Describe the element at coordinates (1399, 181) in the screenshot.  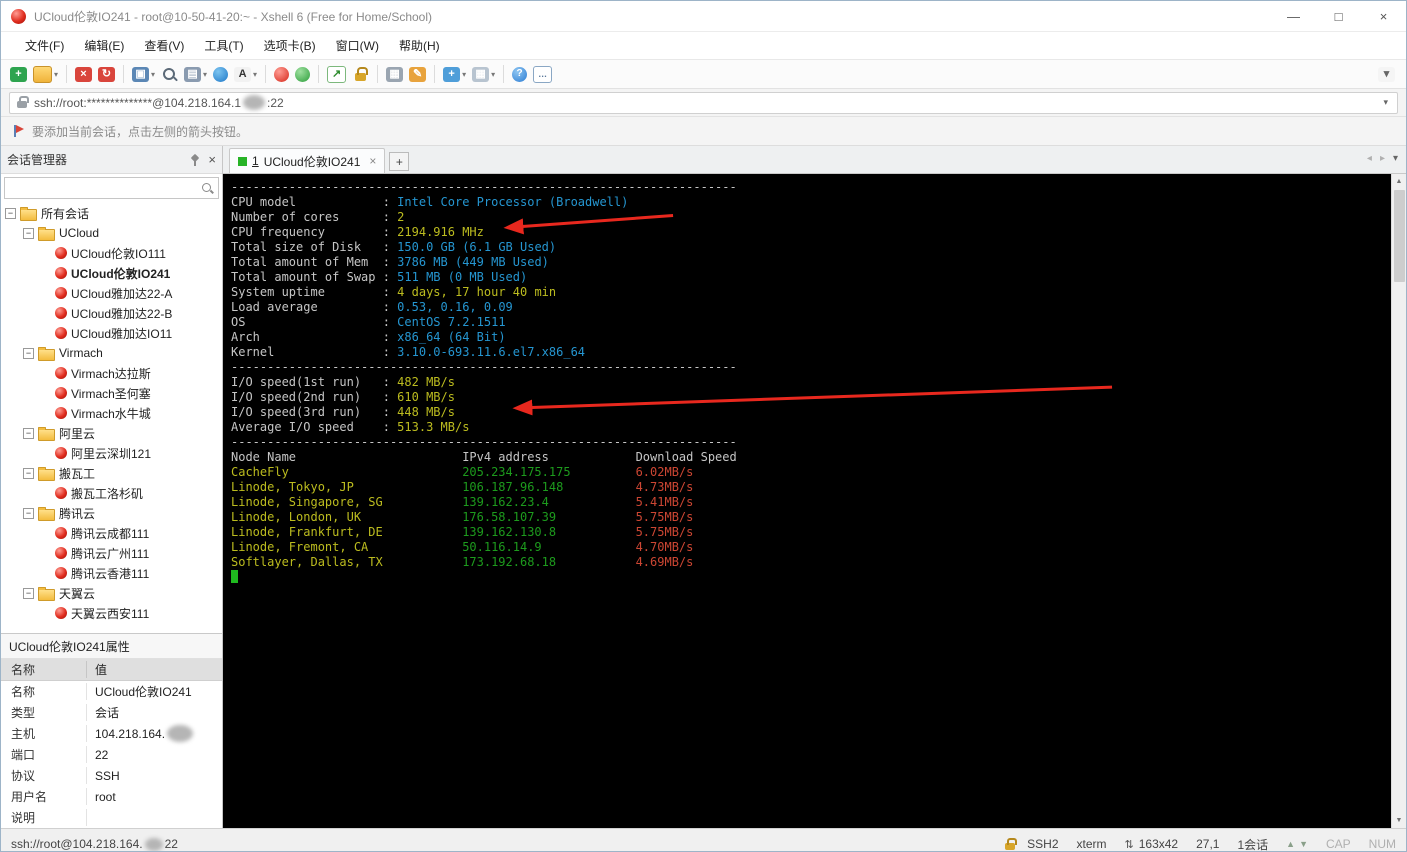
I see `scroll-up-icon: ▲` at that location.